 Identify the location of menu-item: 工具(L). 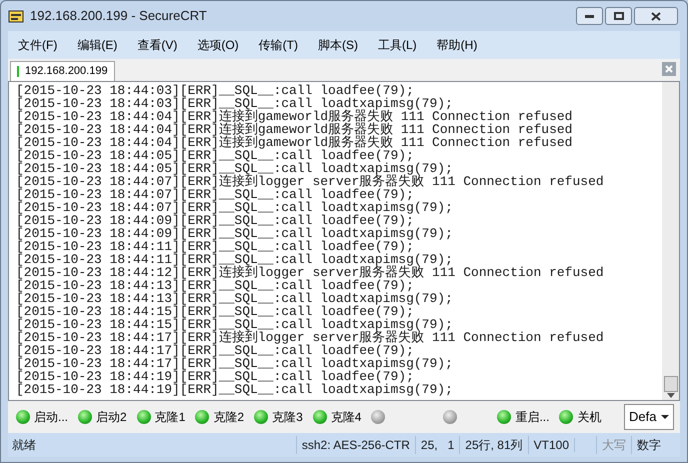
(397, 45).